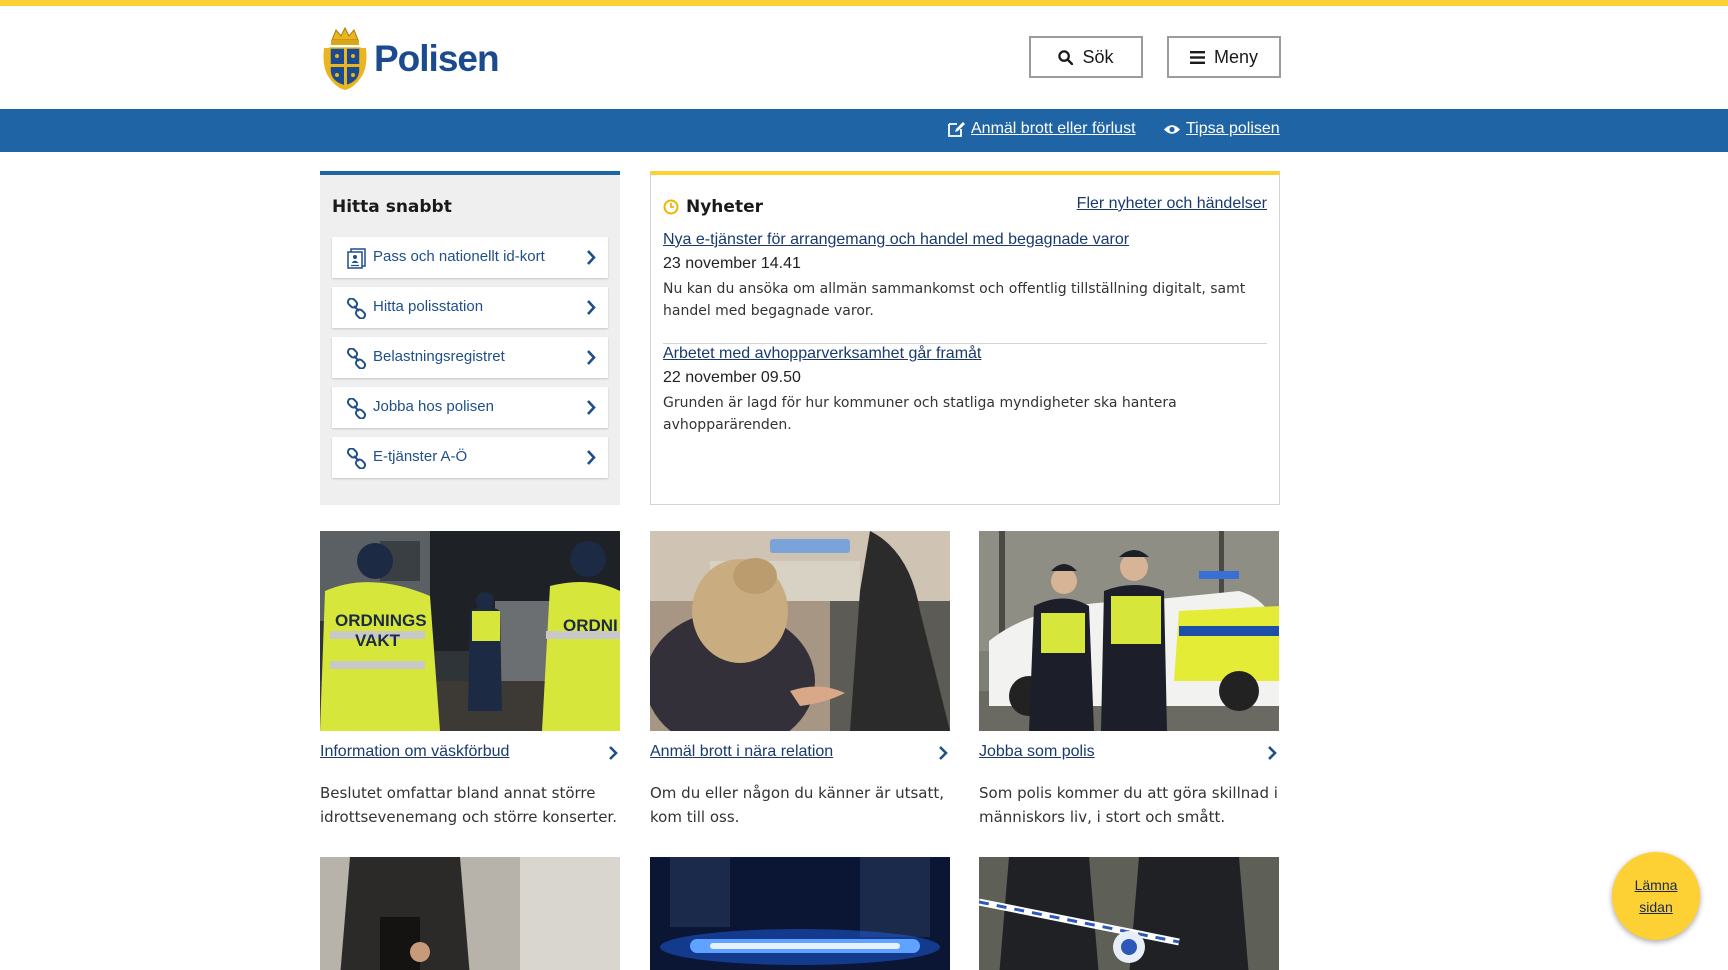 The width and height of the screenshot is (1728, 970). I want to click on search-icon, so click(1066, 57).